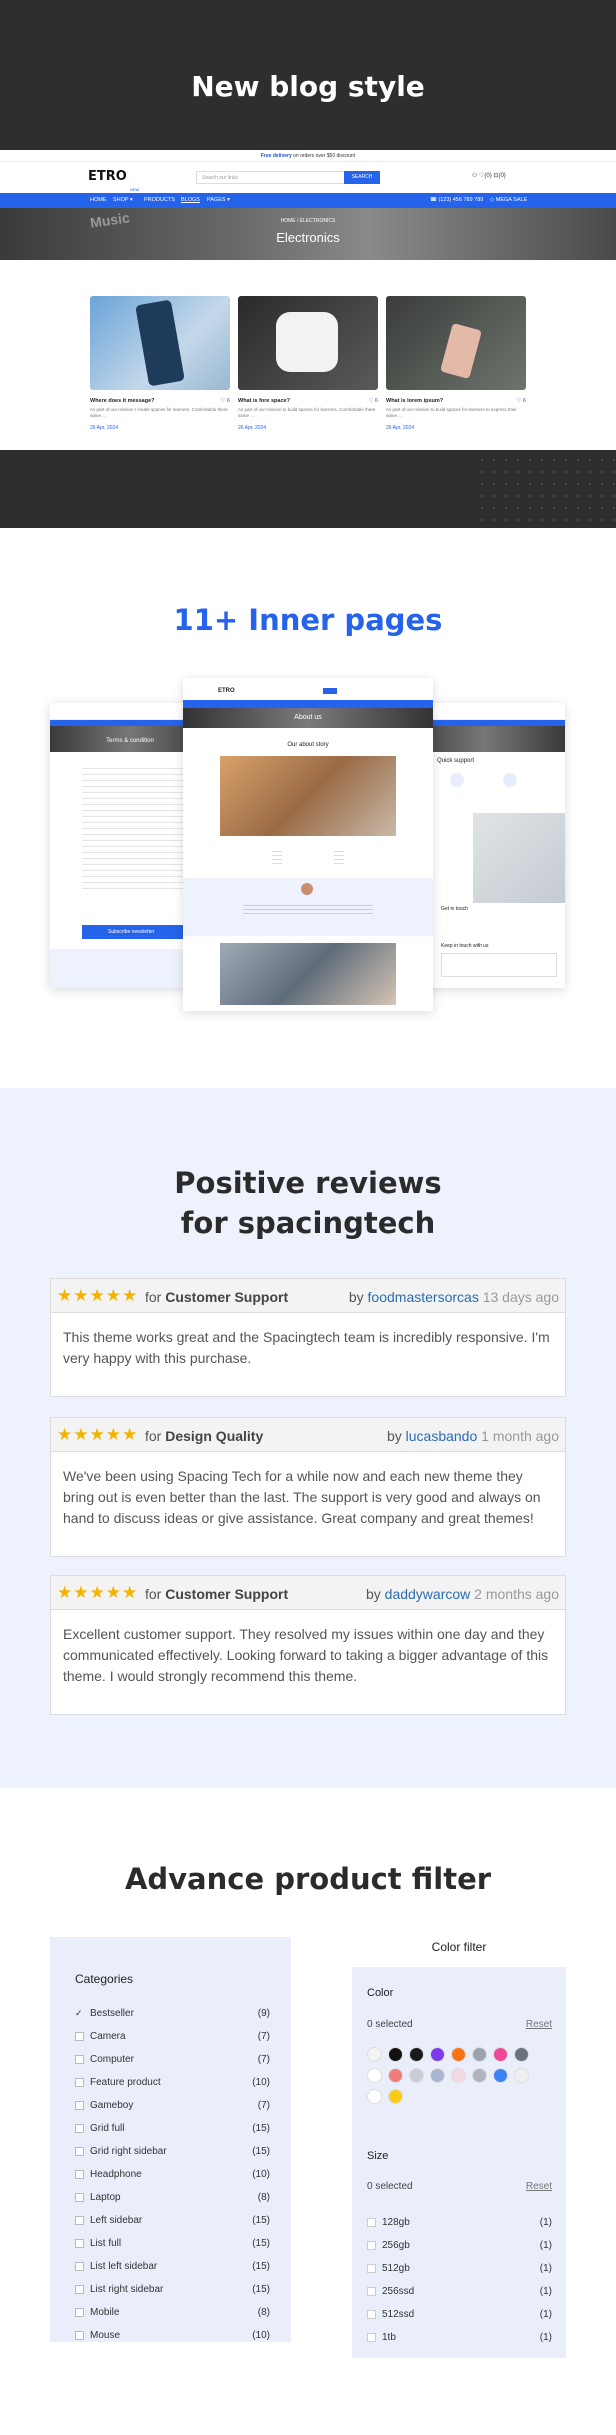 The image size is (616, 2435). What do you see at coordinates (107, 176) in the screenshot?
I see `site-logo: ETRO` at bounding box center [107, 176].